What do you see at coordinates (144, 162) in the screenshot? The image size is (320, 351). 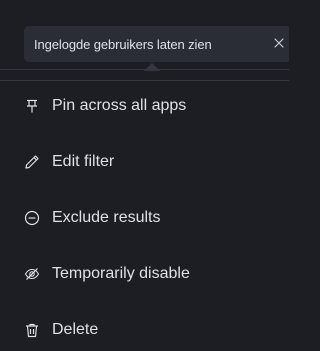 I see `menu-item-edit-filter: Edit filter` at bounding box center [144, 162].